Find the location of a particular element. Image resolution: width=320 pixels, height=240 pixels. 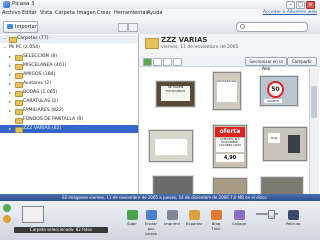

offer-sign-price: 4,90 is located at coordinates (230, 158).